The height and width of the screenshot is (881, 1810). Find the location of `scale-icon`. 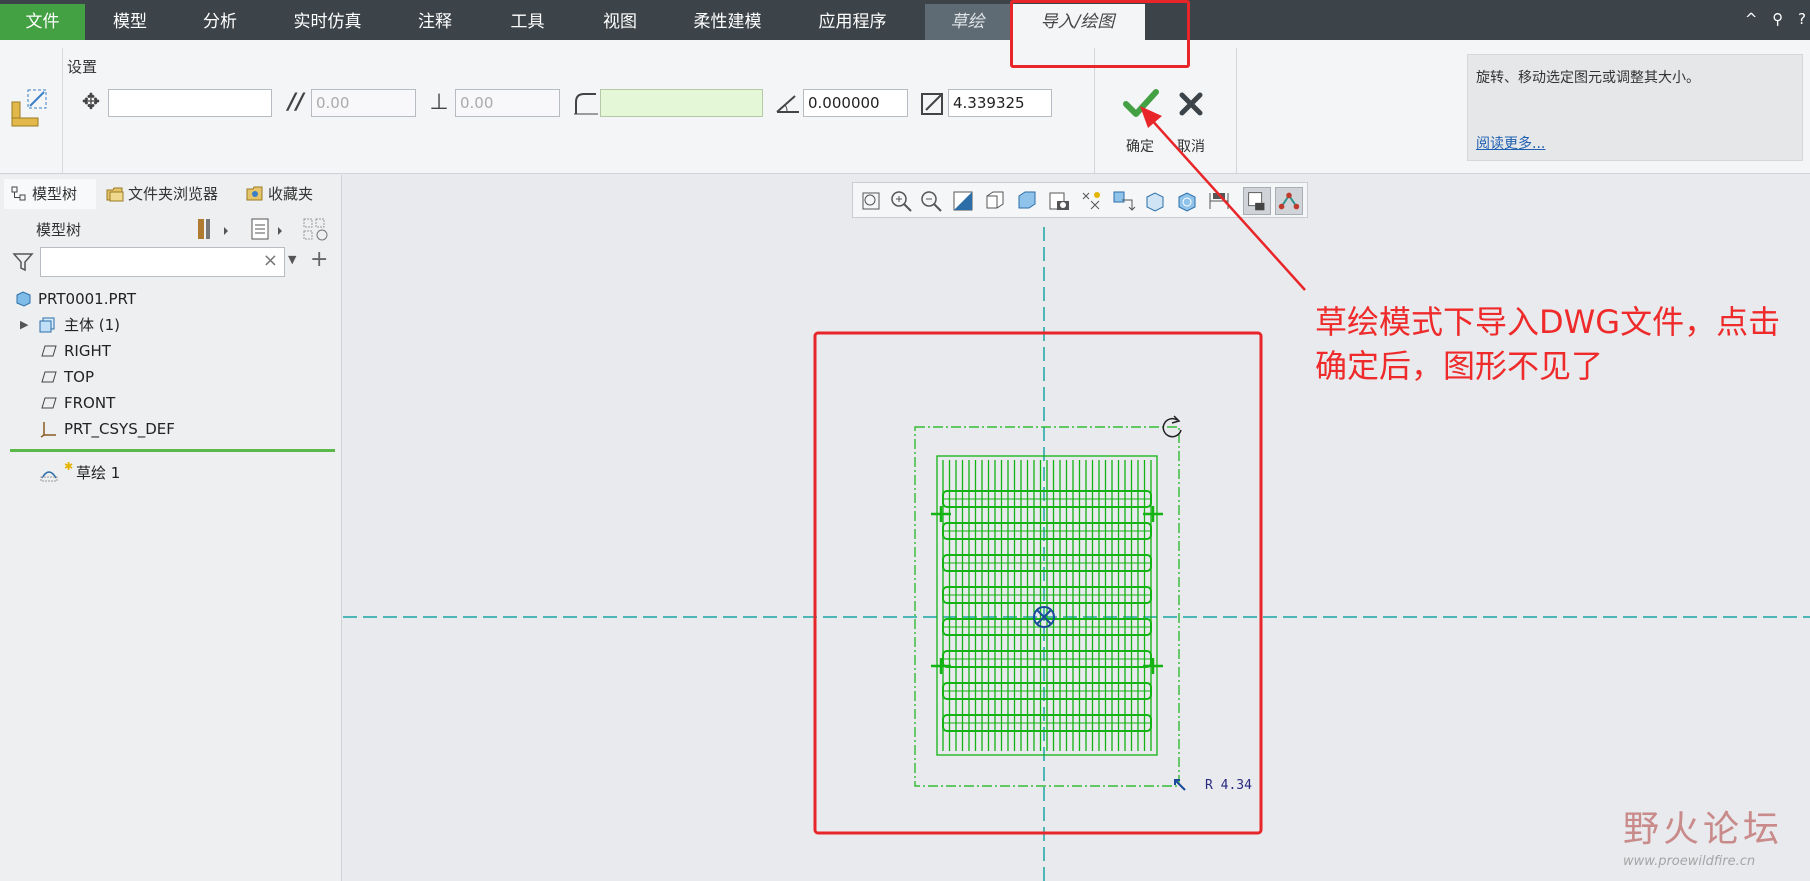

scale-icon is located at coordinates (932, 104).